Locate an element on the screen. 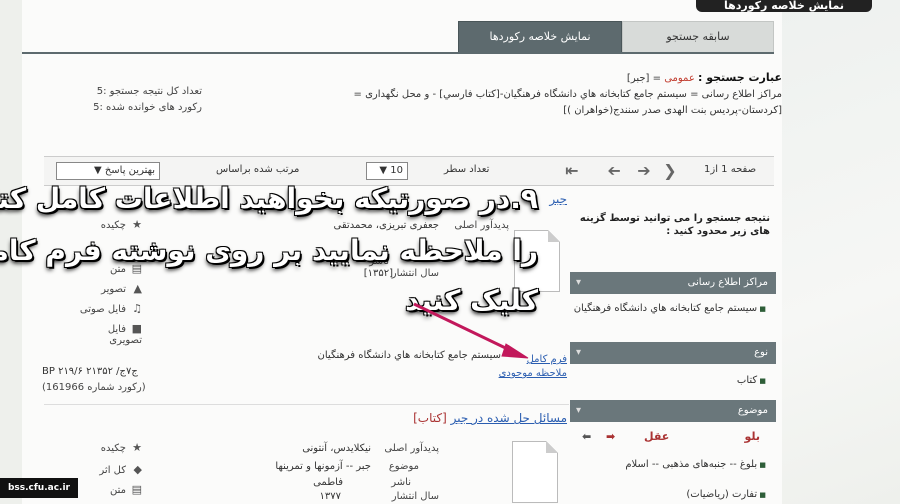  document-icon: ▤ is located at coordinates (136, 489).